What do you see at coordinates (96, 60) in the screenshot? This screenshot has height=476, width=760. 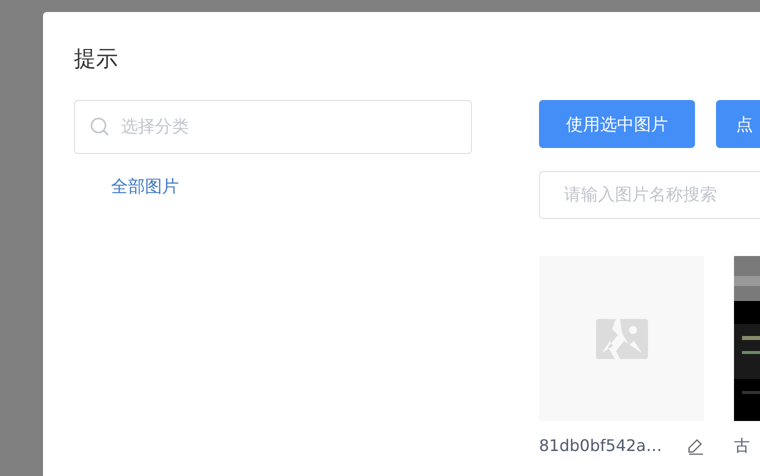 I see `dialog-title: 提示` at bounding box center [96, 60].